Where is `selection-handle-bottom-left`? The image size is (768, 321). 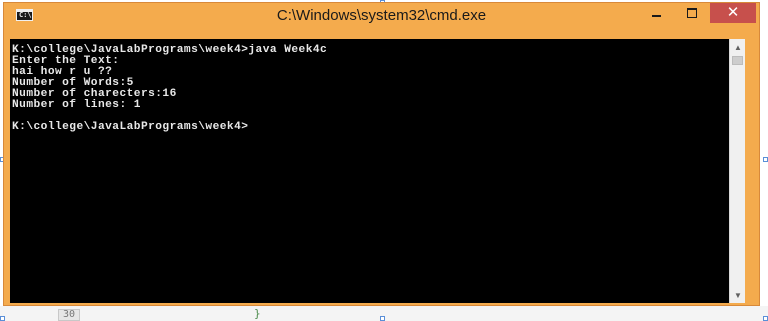
selection-handle-bottom-left is located at coordinates (2, 318).